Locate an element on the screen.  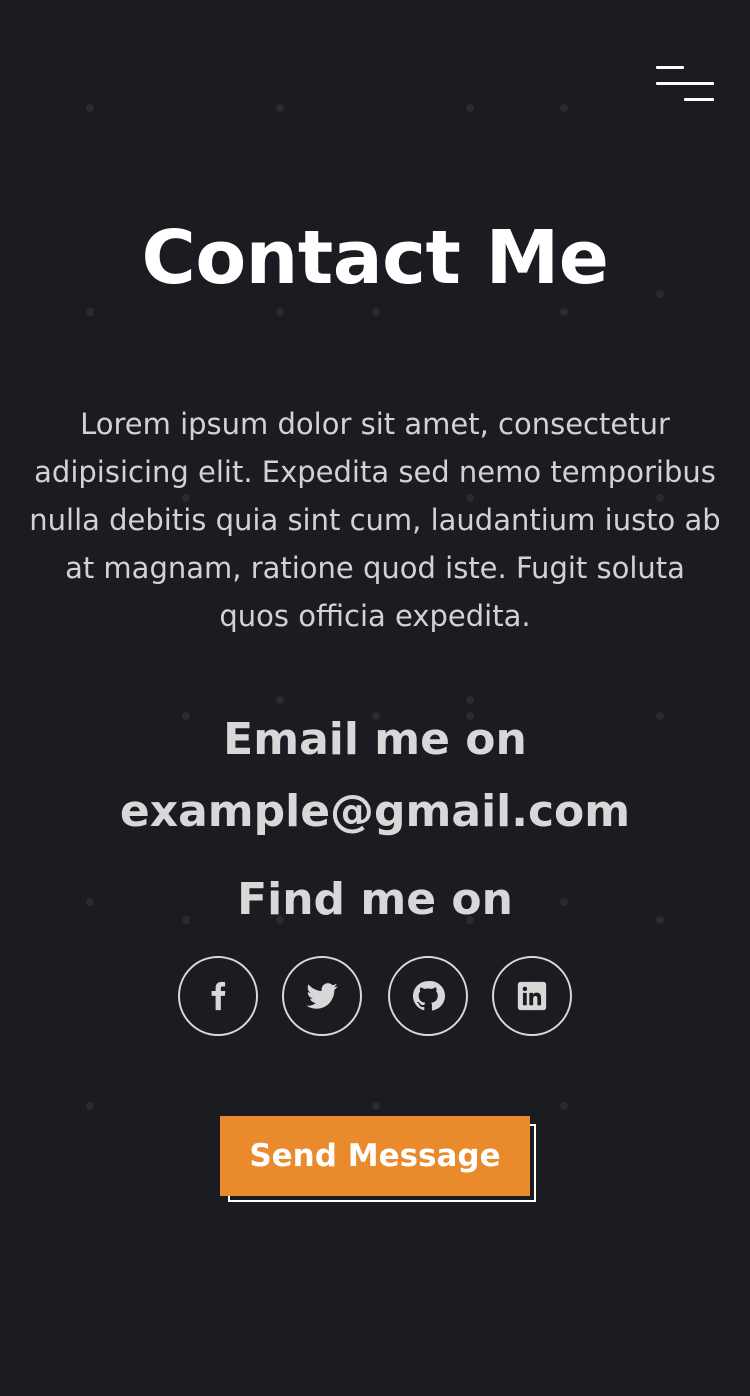
send-message-button: Send Message is located at coordinates (375, 1156).